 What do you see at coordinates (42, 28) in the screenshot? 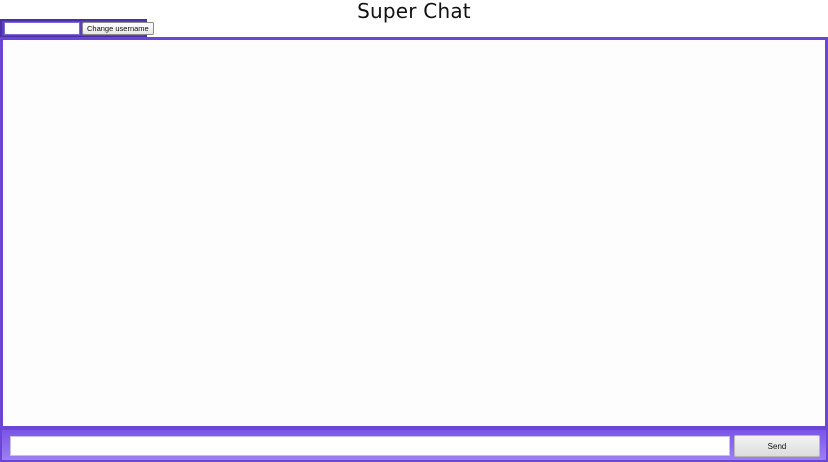
I see `username-input` at bounding box center [42, 28].